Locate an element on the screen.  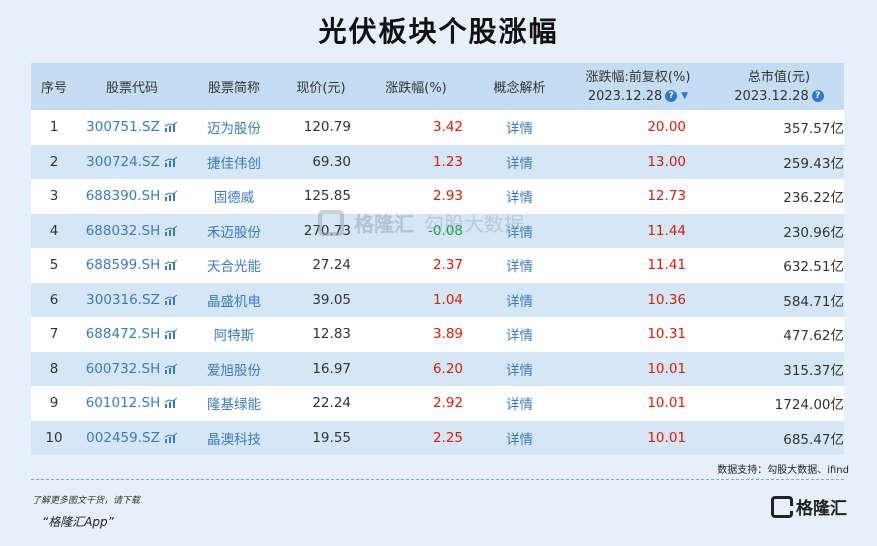
range-pct: 11.44 is located at coordinates (666, 230).